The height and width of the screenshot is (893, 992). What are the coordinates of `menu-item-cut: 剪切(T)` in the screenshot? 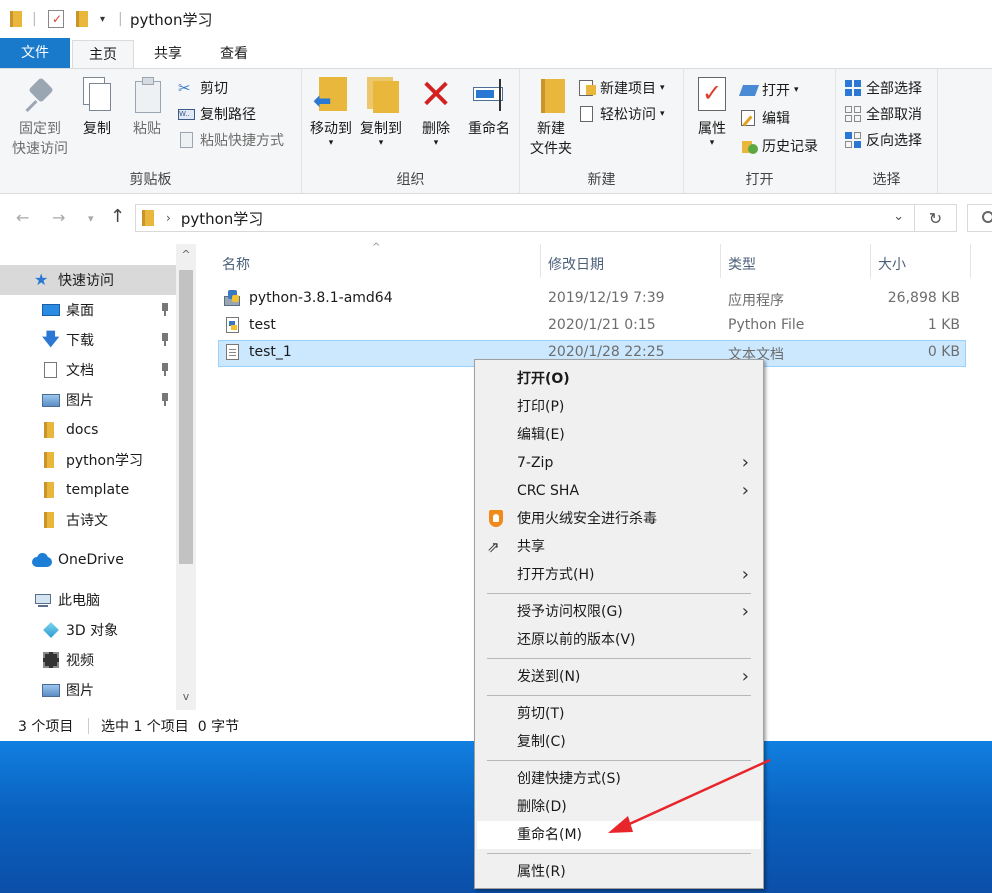 It's located at (619, 714).